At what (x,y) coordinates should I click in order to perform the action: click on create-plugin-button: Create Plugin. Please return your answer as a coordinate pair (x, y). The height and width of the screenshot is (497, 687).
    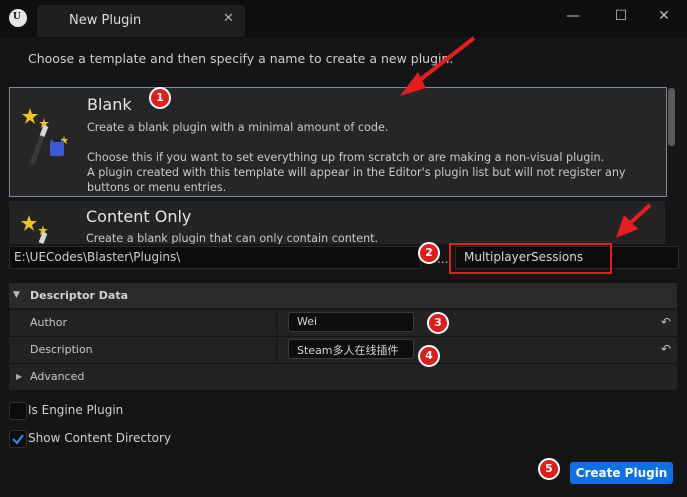
    Looking at the image, I should click on (621, 473).